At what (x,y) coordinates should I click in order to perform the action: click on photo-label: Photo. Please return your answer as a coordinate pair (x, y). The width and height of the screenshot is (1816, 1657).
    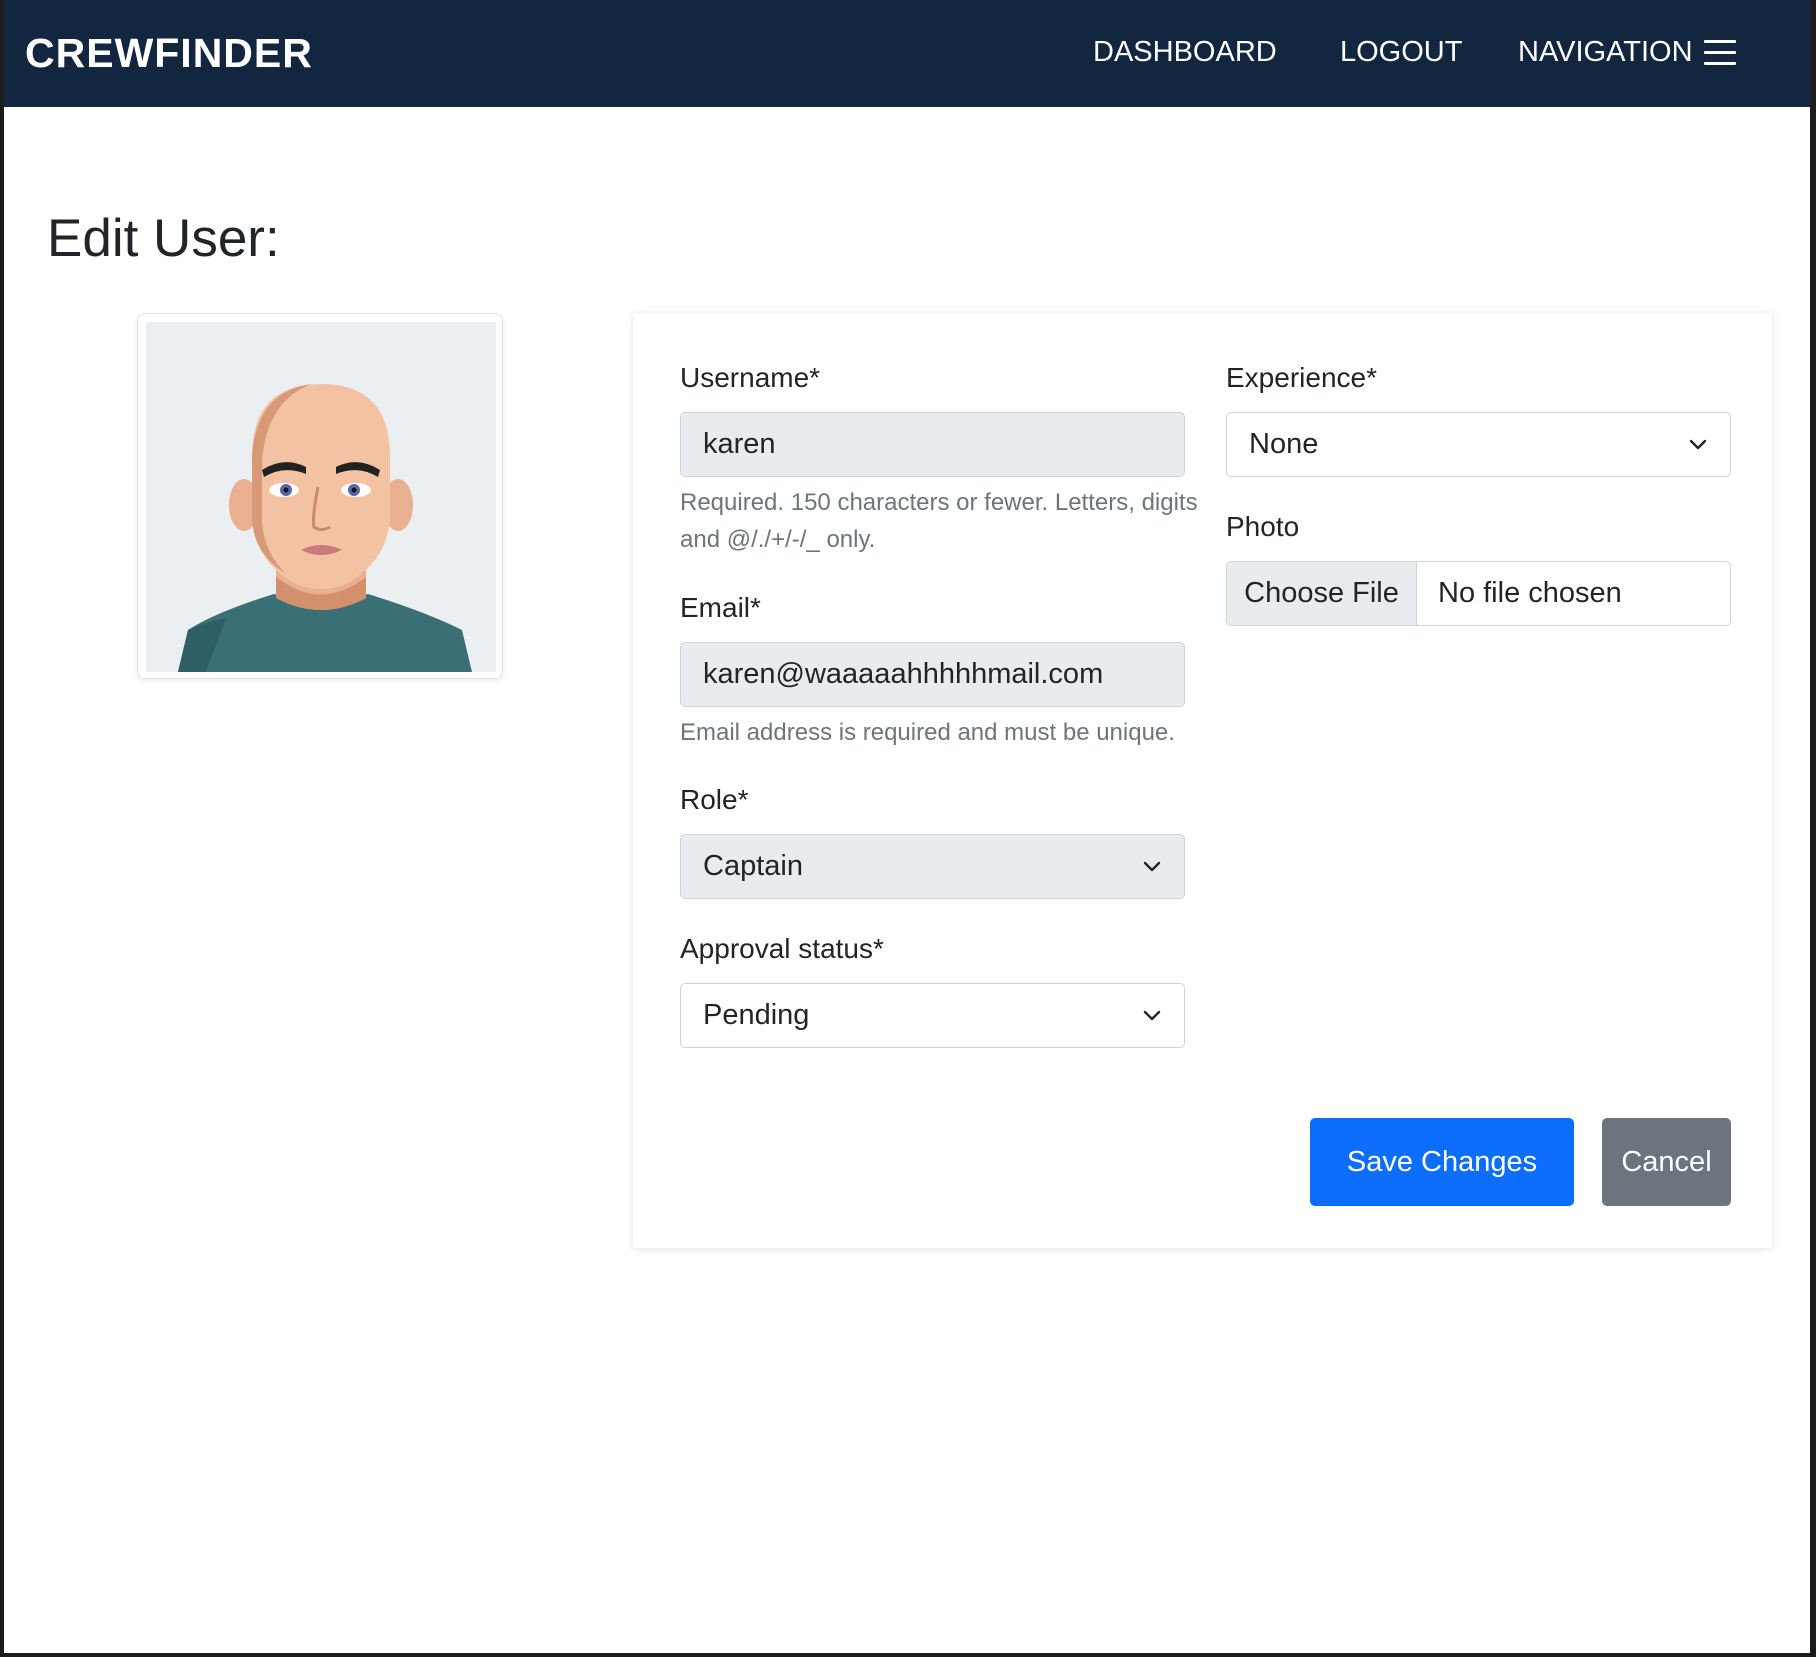
    Looking at the image, I should click on (1263, 526).